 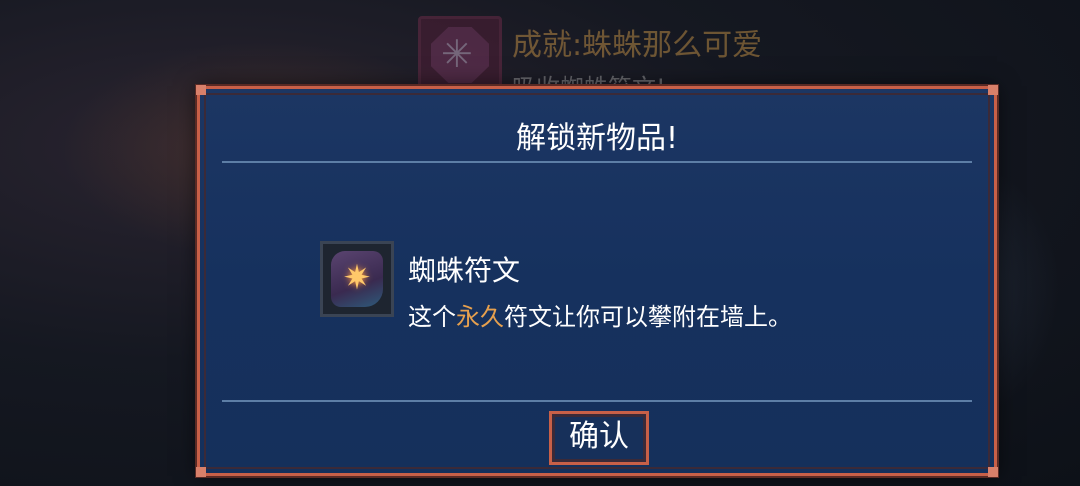 What do you see at coordinates (648, 317) in the screenshot?
I see `description-text: 符文让你可以攀附在墙上。` at bounding box center [648, 317].